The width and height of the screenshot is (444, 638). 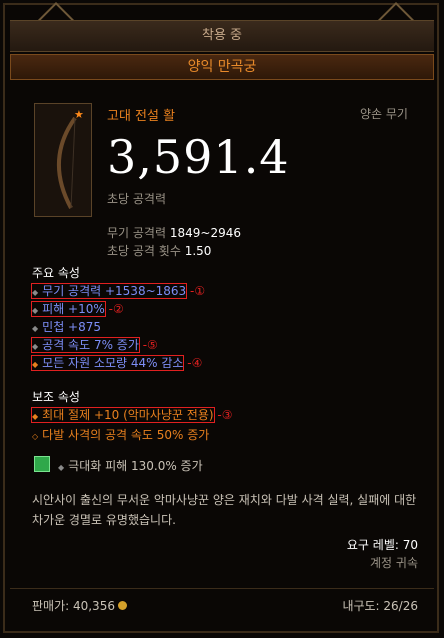 What do you see at coordinates (121, 435) in the screenshot?
I see `affix-multishot-speed: ◇ 다발 사격의 공격 속도 50% 증가` at bounding box center [121, 435].